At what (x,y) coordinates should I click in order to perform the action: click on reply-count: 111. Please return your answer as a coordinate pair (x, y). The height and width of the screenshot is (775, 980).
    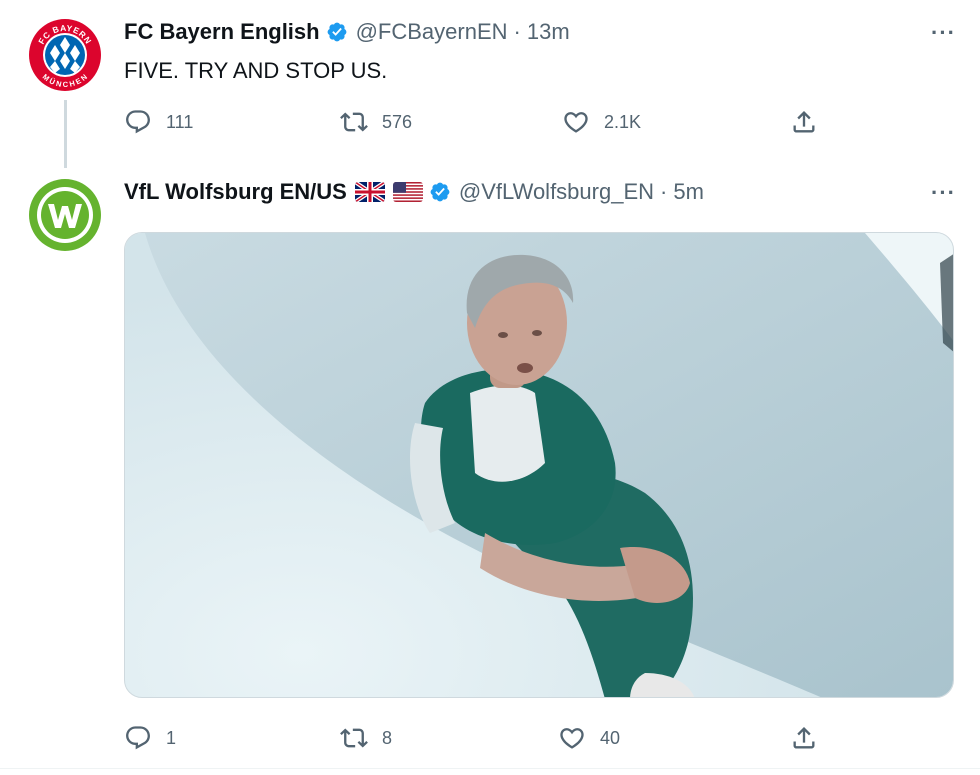
    Looking at the image, I should click on (180, 121).